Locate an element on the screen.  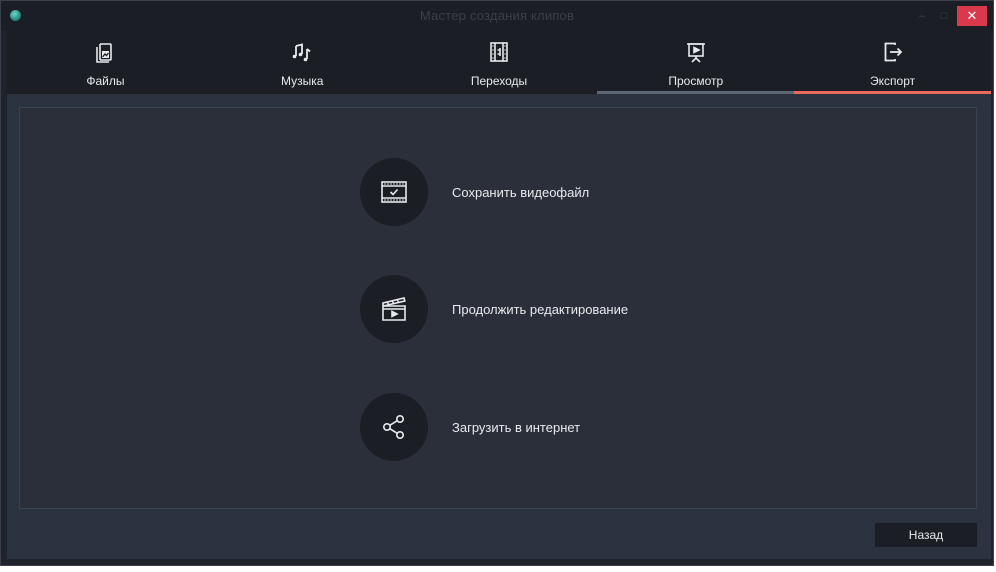
close-button: ✕ is located at coordinates (972, 16).